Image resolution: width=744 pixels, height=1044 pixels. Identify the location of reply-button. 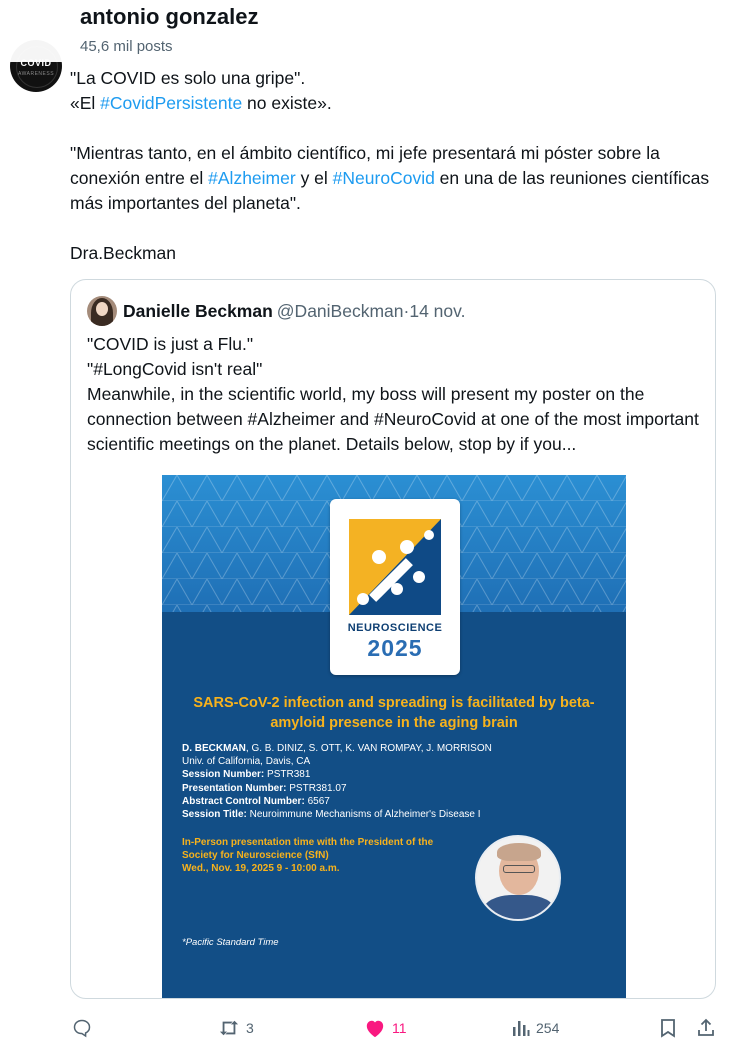
(82, 1028).